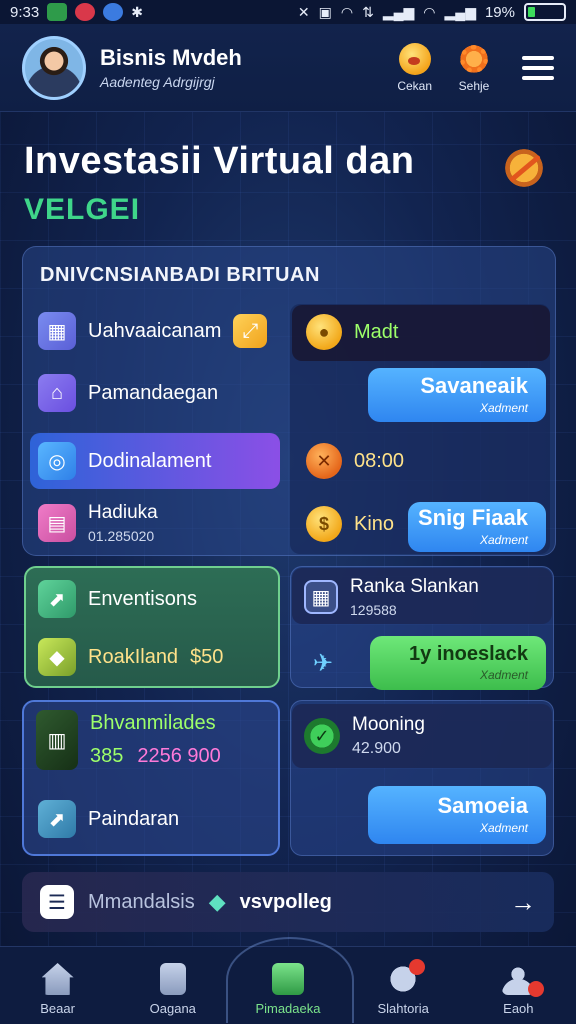 This screenshot has height=1024, width=576. What do you see at coordinates (414, 58) in the screenshot?
I see `coin-icon` at bounding box center [414, 58].